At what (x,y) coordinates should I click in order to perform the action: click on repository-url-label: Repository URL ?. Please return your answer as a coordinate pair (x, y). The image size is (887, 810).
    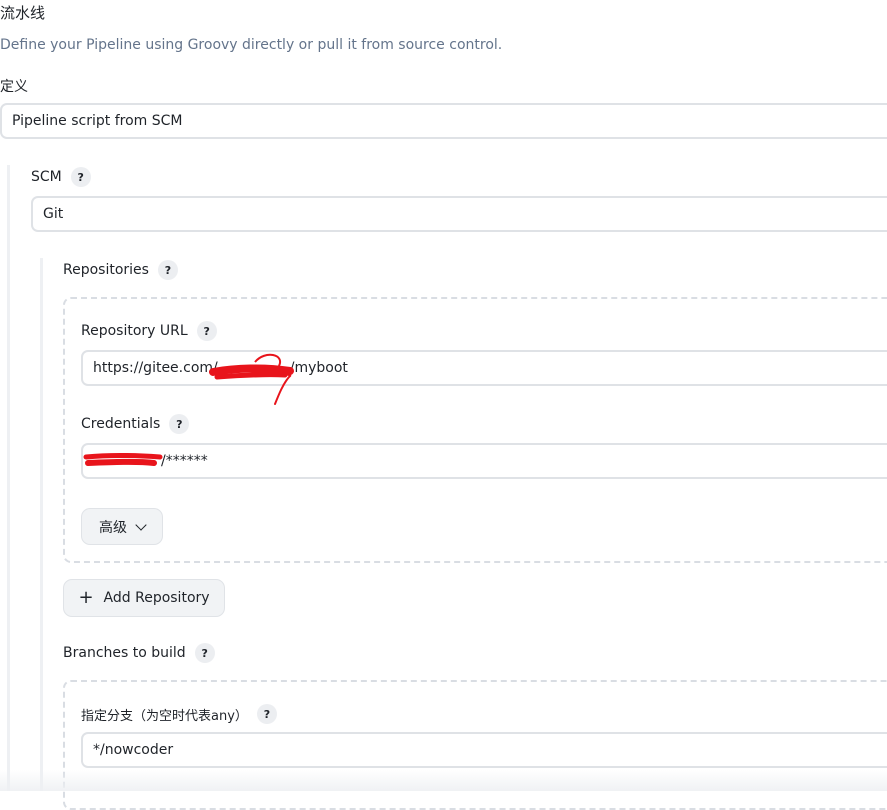
    Looking at the image, I should click on (149, 331).